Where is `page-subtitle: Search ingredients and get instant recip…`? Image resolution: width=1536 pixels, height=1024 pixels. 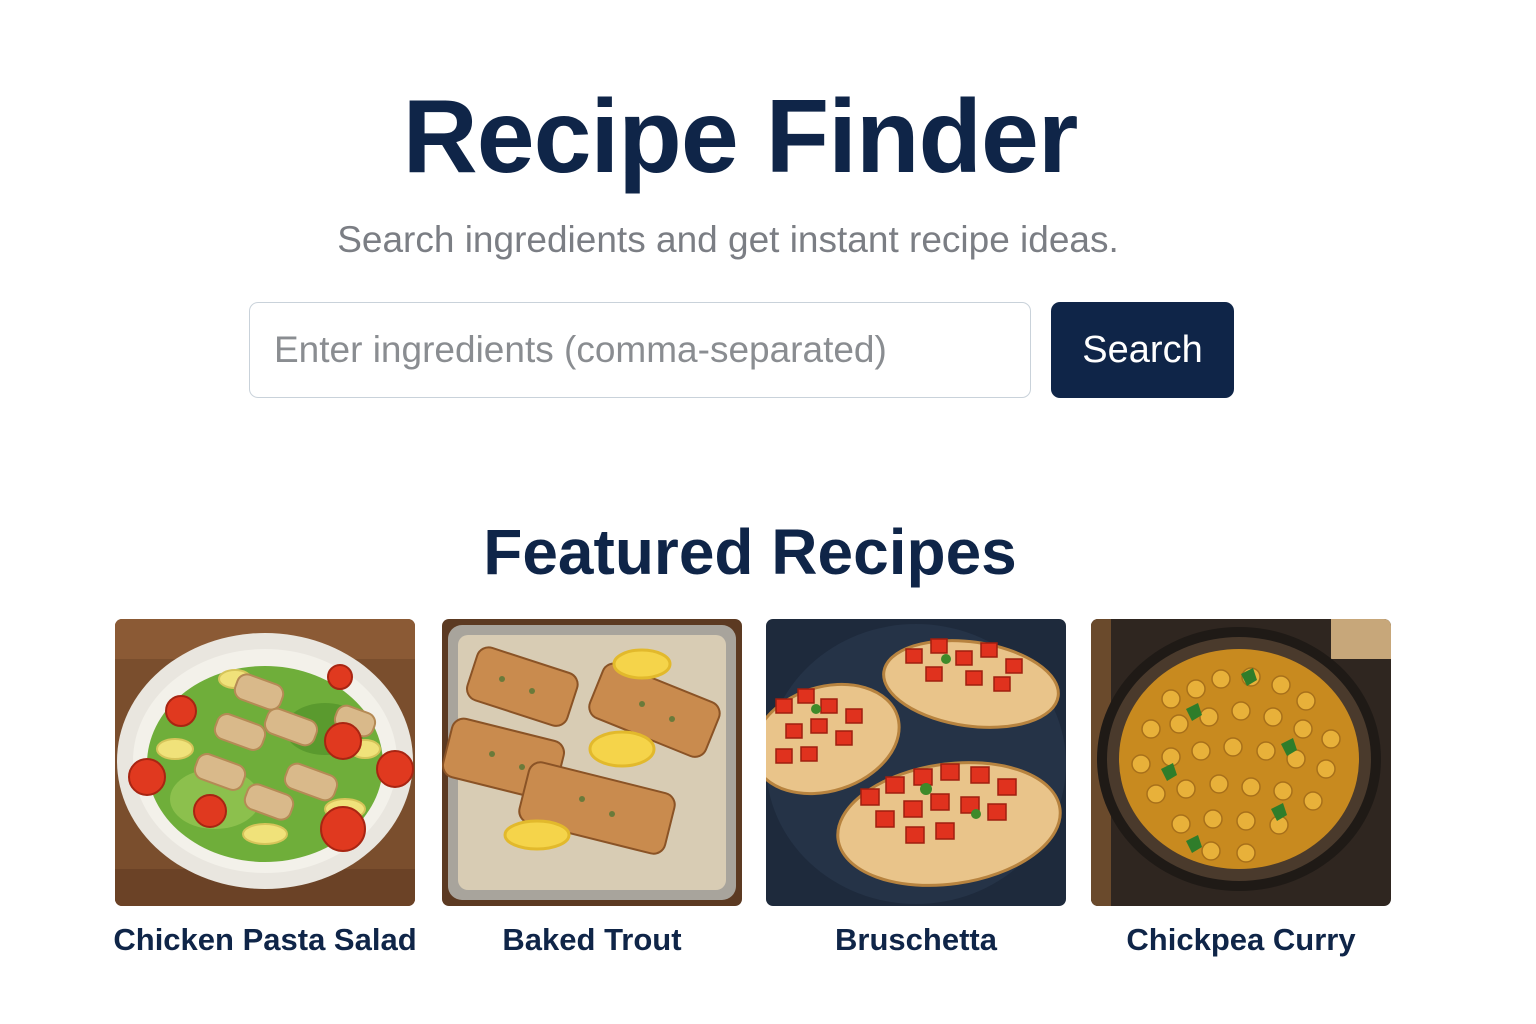 page-subtitle: Search ingredients and get instant recip… is located at coordinates (728, 239).